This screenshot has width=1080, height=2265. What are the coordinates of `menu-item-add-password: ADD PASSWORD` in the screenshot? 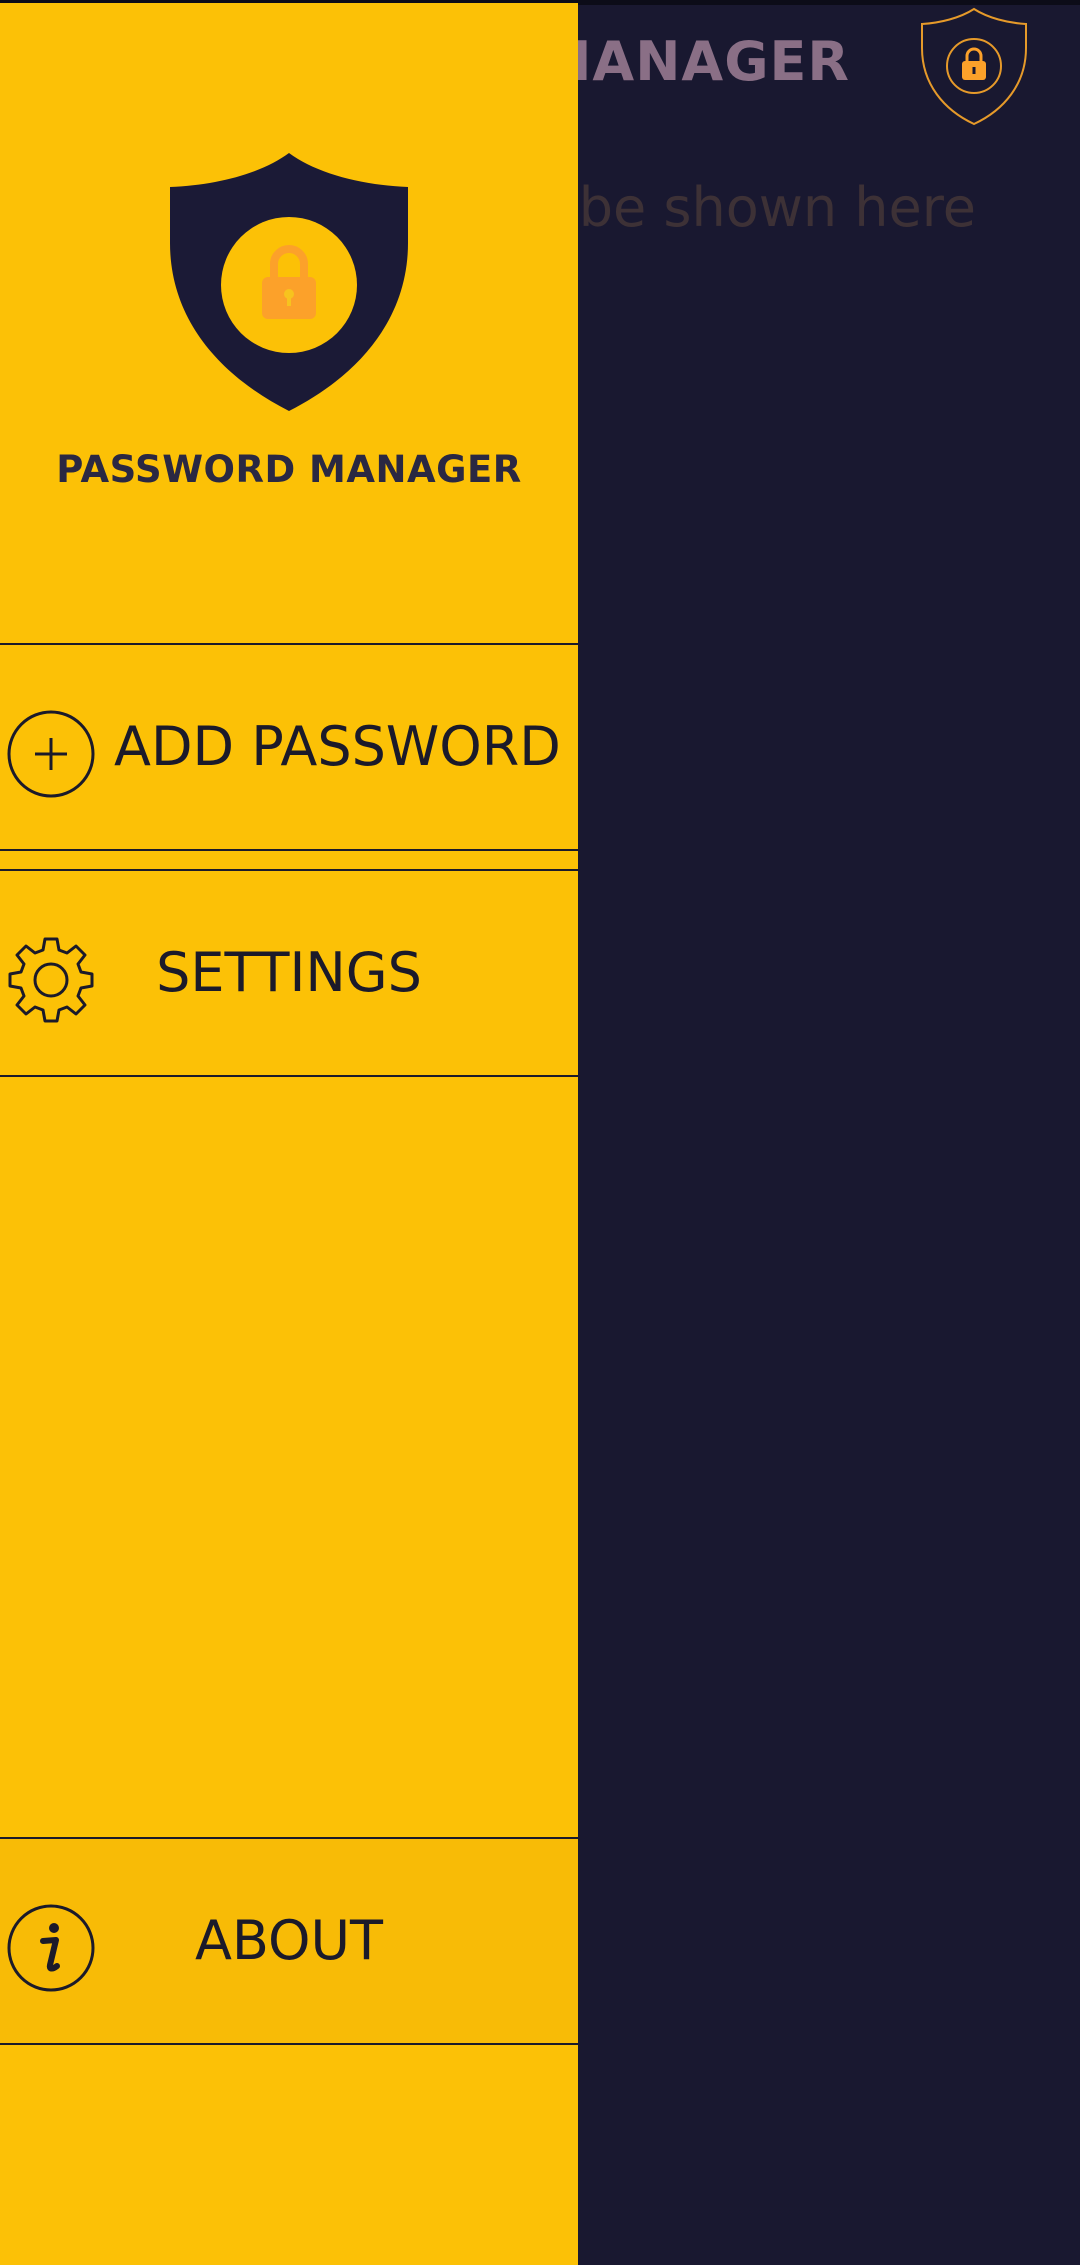 It's located at (289, 747).